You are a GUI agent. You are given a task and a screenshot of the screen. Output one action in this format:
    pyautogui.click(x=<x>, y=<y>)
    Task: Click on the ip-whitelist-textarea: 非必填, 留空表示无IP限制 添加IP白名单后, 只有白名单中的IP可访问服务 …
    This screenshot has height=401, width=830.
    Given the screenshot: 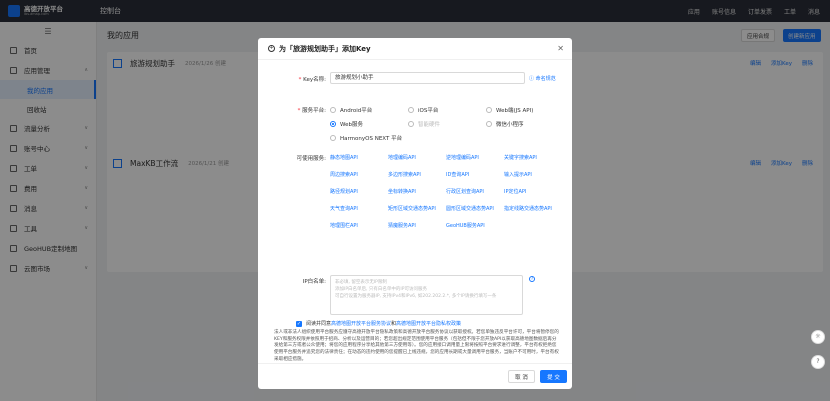 What is the action you would take?
    pyautogui.click(x=426, y=295)
    